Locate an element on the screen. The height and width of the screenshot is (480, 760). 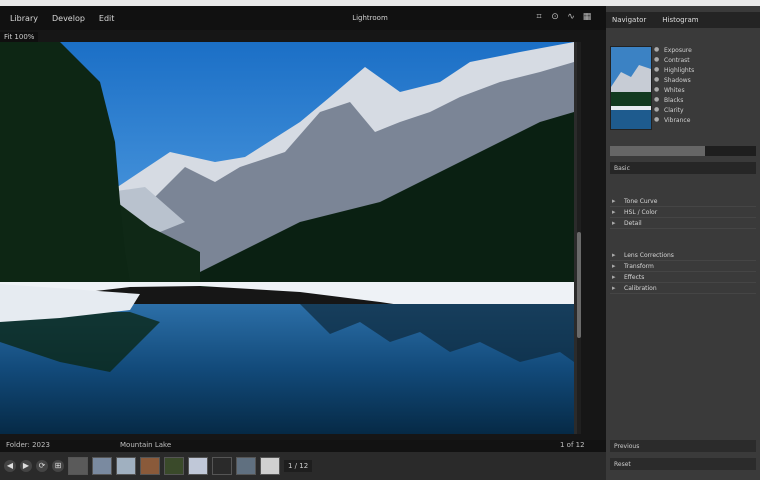
navigator-thumbnail is located at coordinates (631, 88).